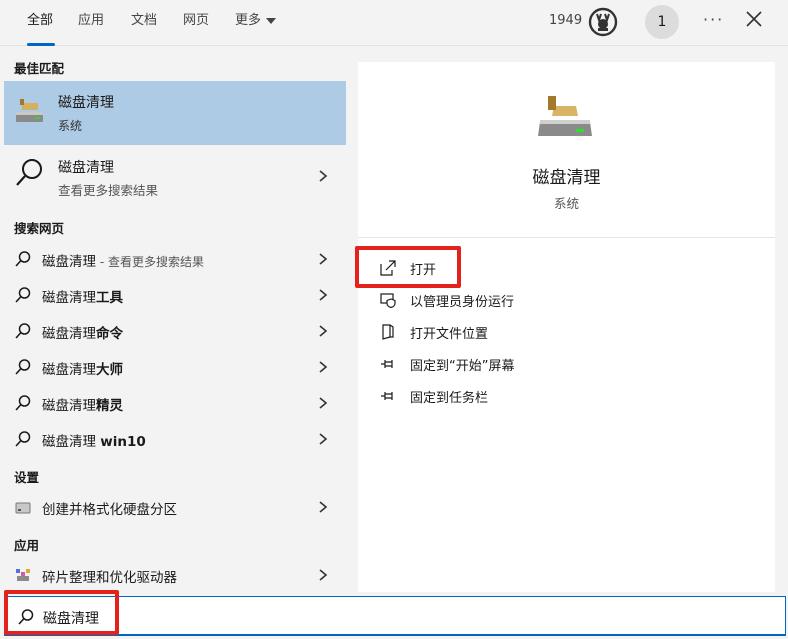 Image resolution: width=788 pixels, height=639 pixels. What do you see at coordinates (144, 23) in the screenshot?
I see `tab-documents: 文档` at bounding box center [144, 23].